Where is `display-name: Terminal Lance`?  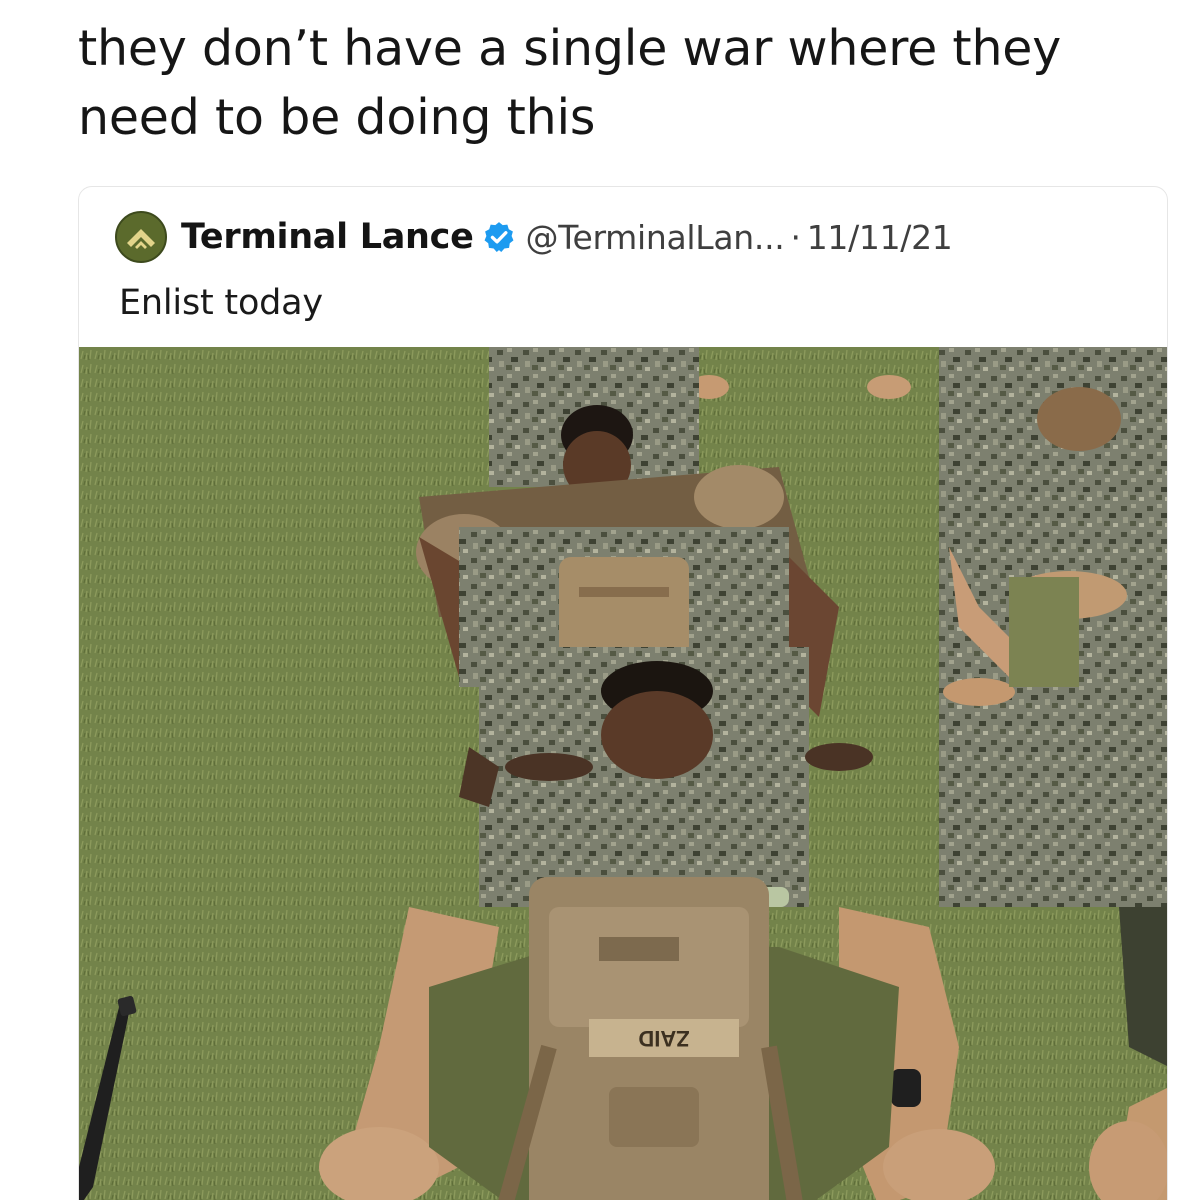 display-name: Terminal Lance is located at coordinates (327, 237).